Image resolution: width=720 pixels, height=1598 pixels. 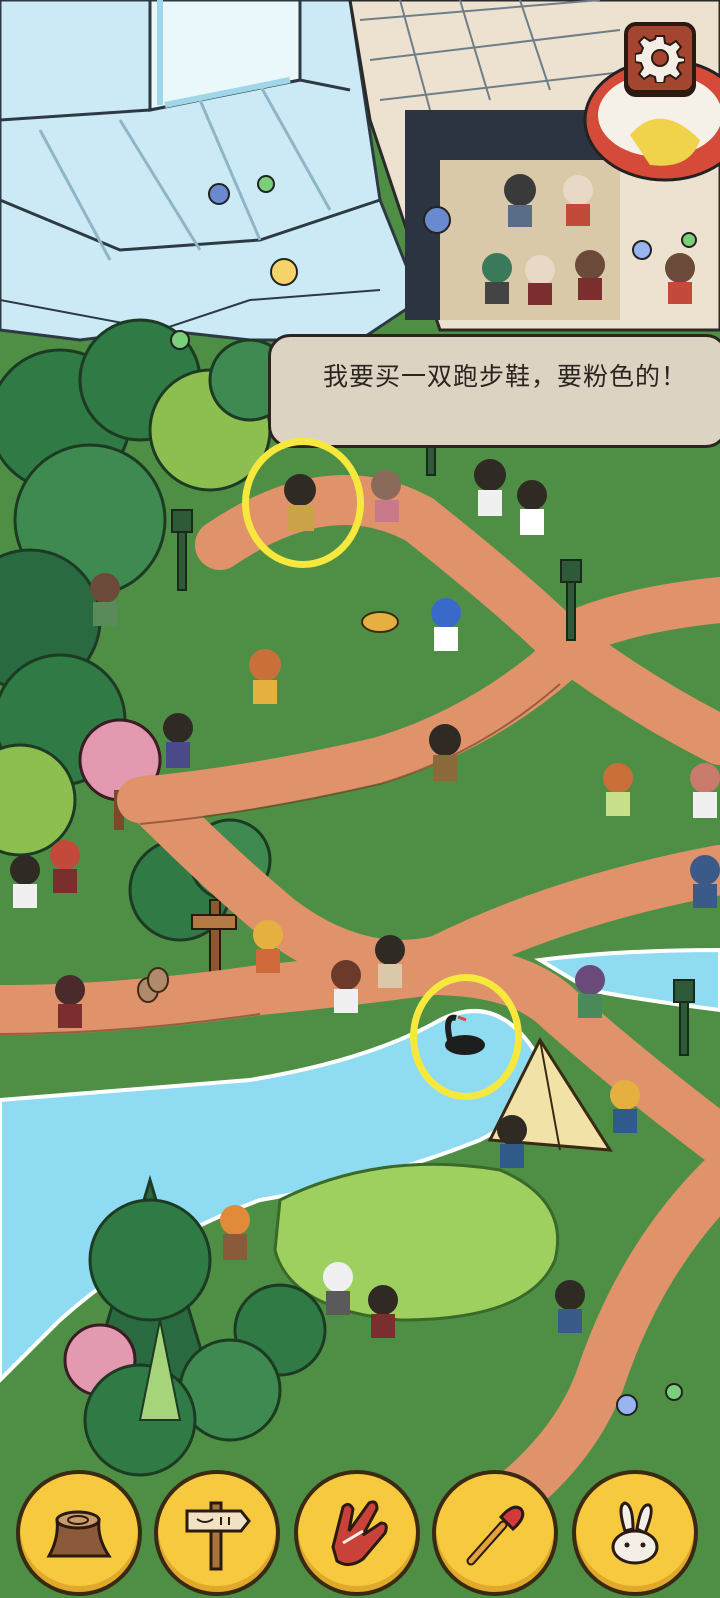 What do you see at coordinates (218, 1536) in the screenshot?
I see `wooden-signpost-icon` at bounding box center [218, 1536].